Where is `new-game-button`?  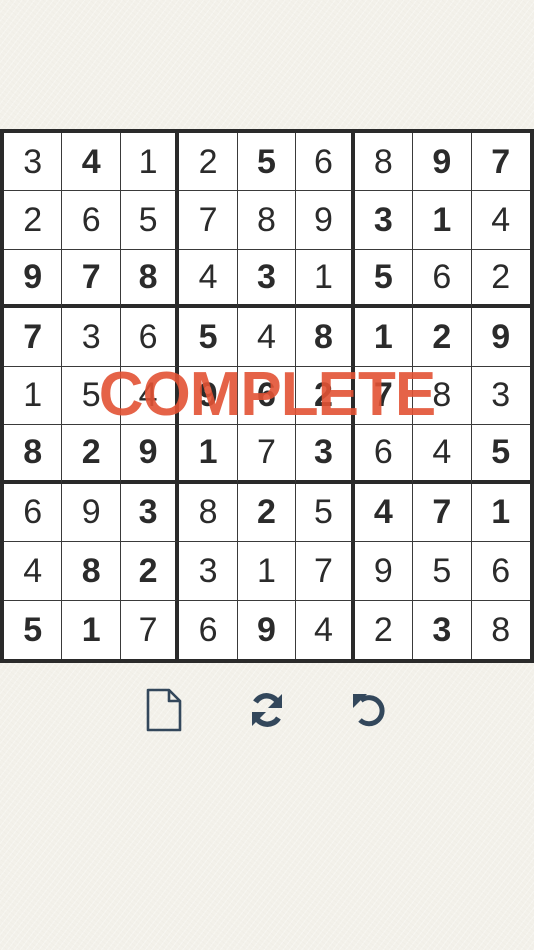
new-game-button is located at coordinates (164, 710).